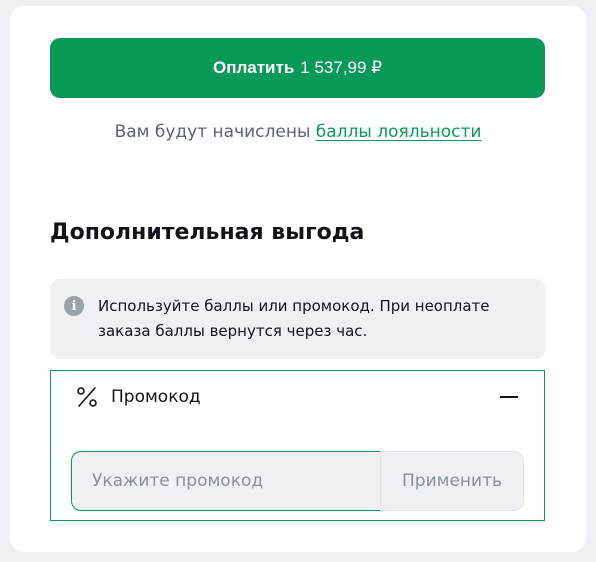  What do you see at coordinates (253, 67) in the screenshot?
I see `pay-button-label: Оплатить` at bounding box center [253, 67].